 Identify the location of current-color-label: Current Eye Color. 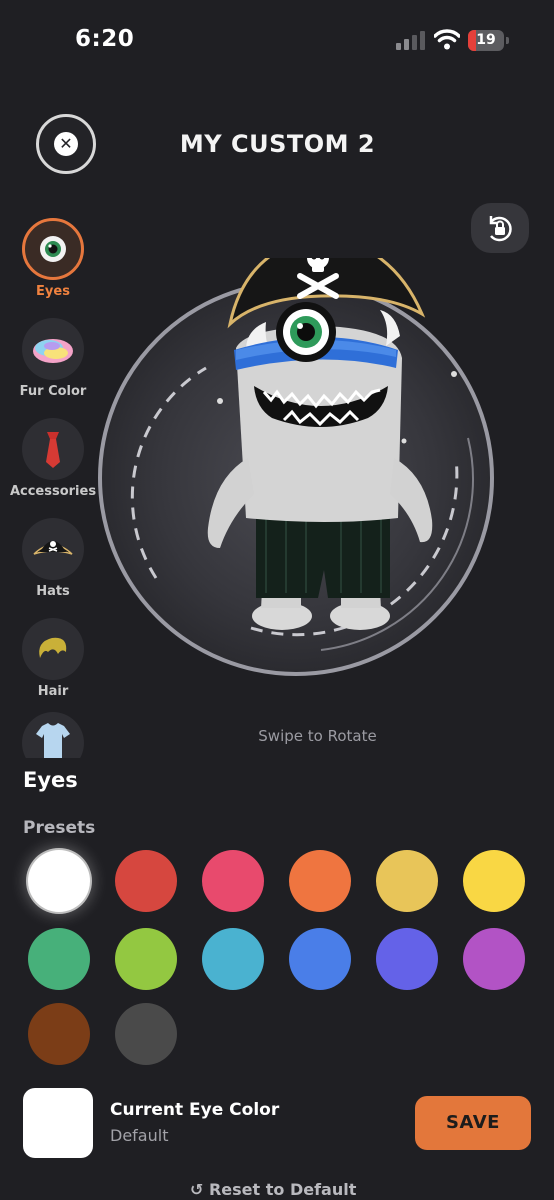
(195, 1110).